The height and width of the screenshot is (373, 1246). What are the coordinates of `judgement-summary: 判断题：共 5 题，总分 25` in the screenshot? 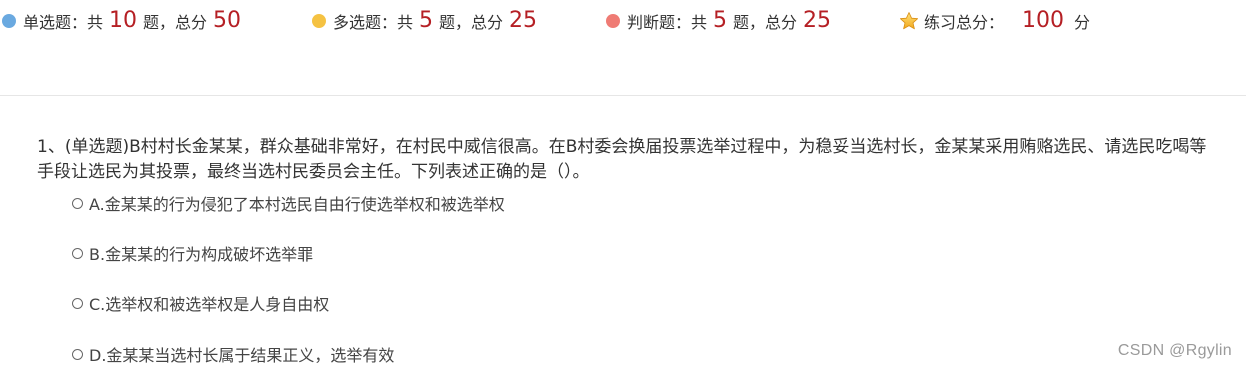 It's located at (721, 21).